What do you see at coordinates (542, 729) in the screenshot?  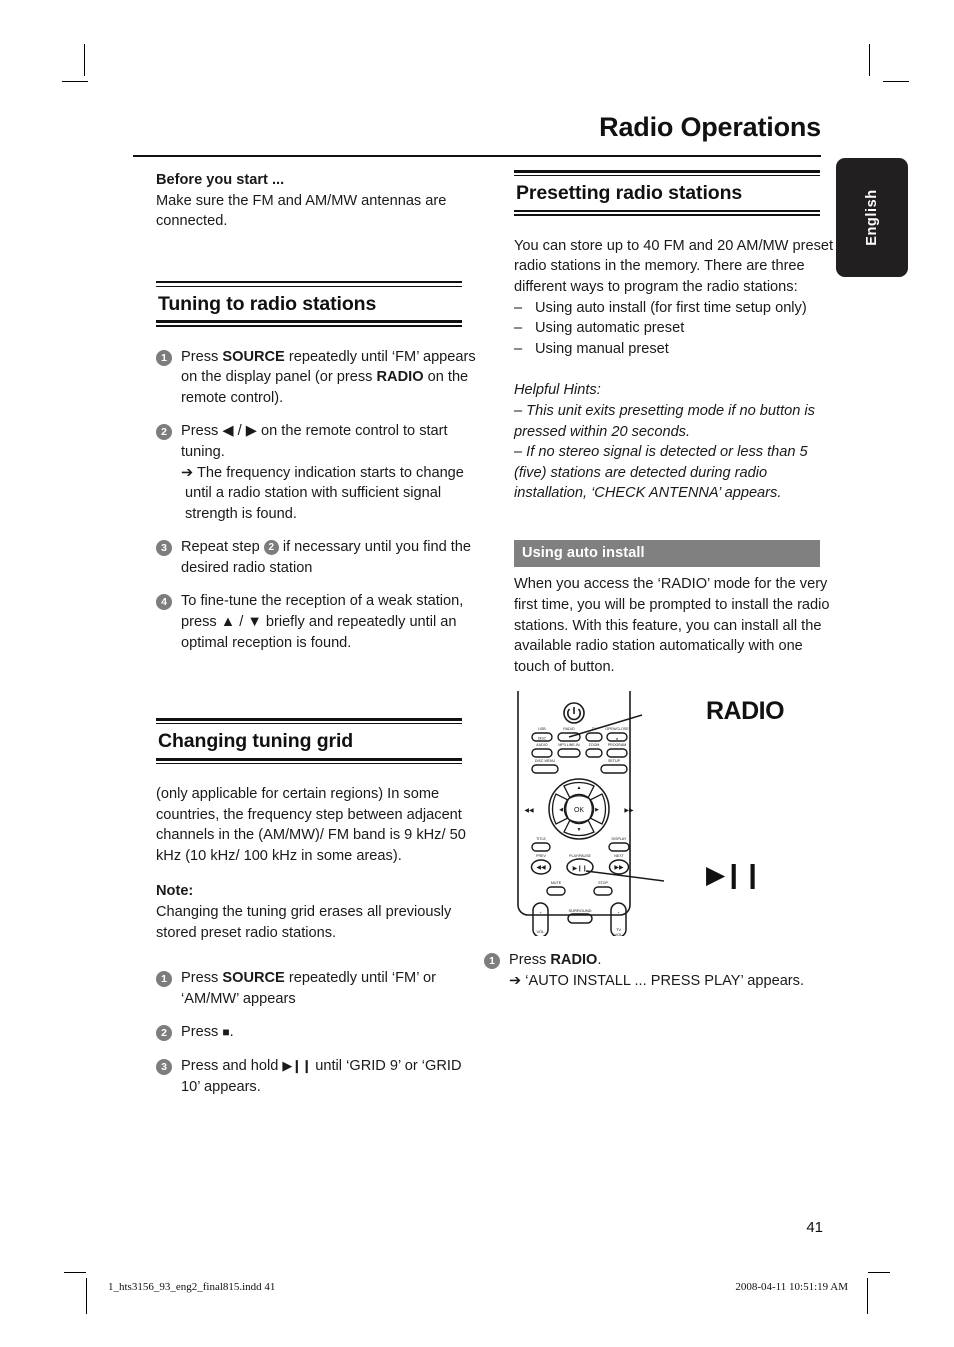 I see `svg-text: USB` at bounding box center [542, 729].